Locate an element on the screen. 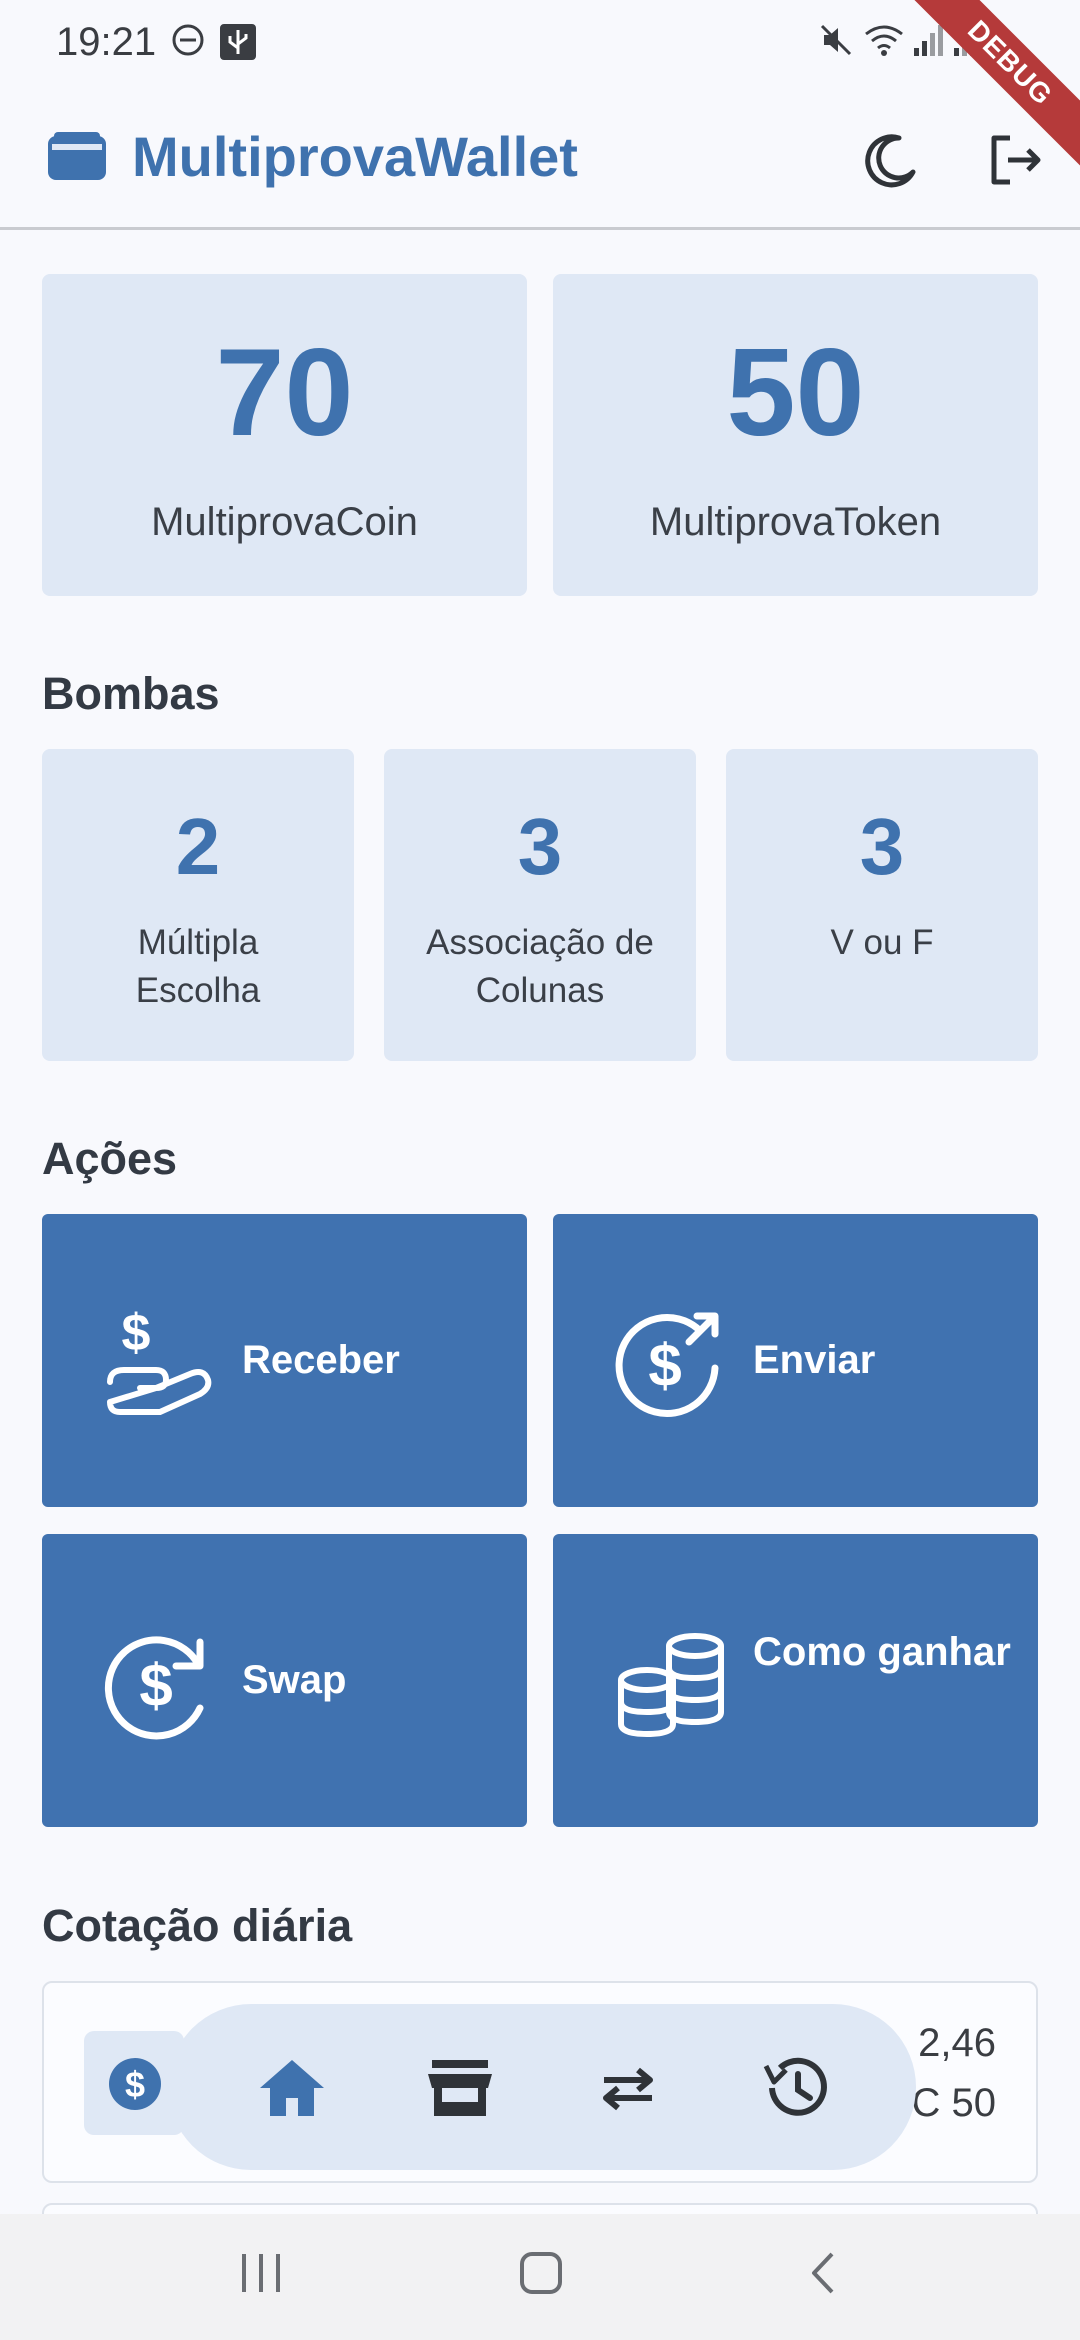 The width and height of the screenshot is (1080, 2340). bomba-label: Múltipla Escolha is located at coordinates (198, 966).